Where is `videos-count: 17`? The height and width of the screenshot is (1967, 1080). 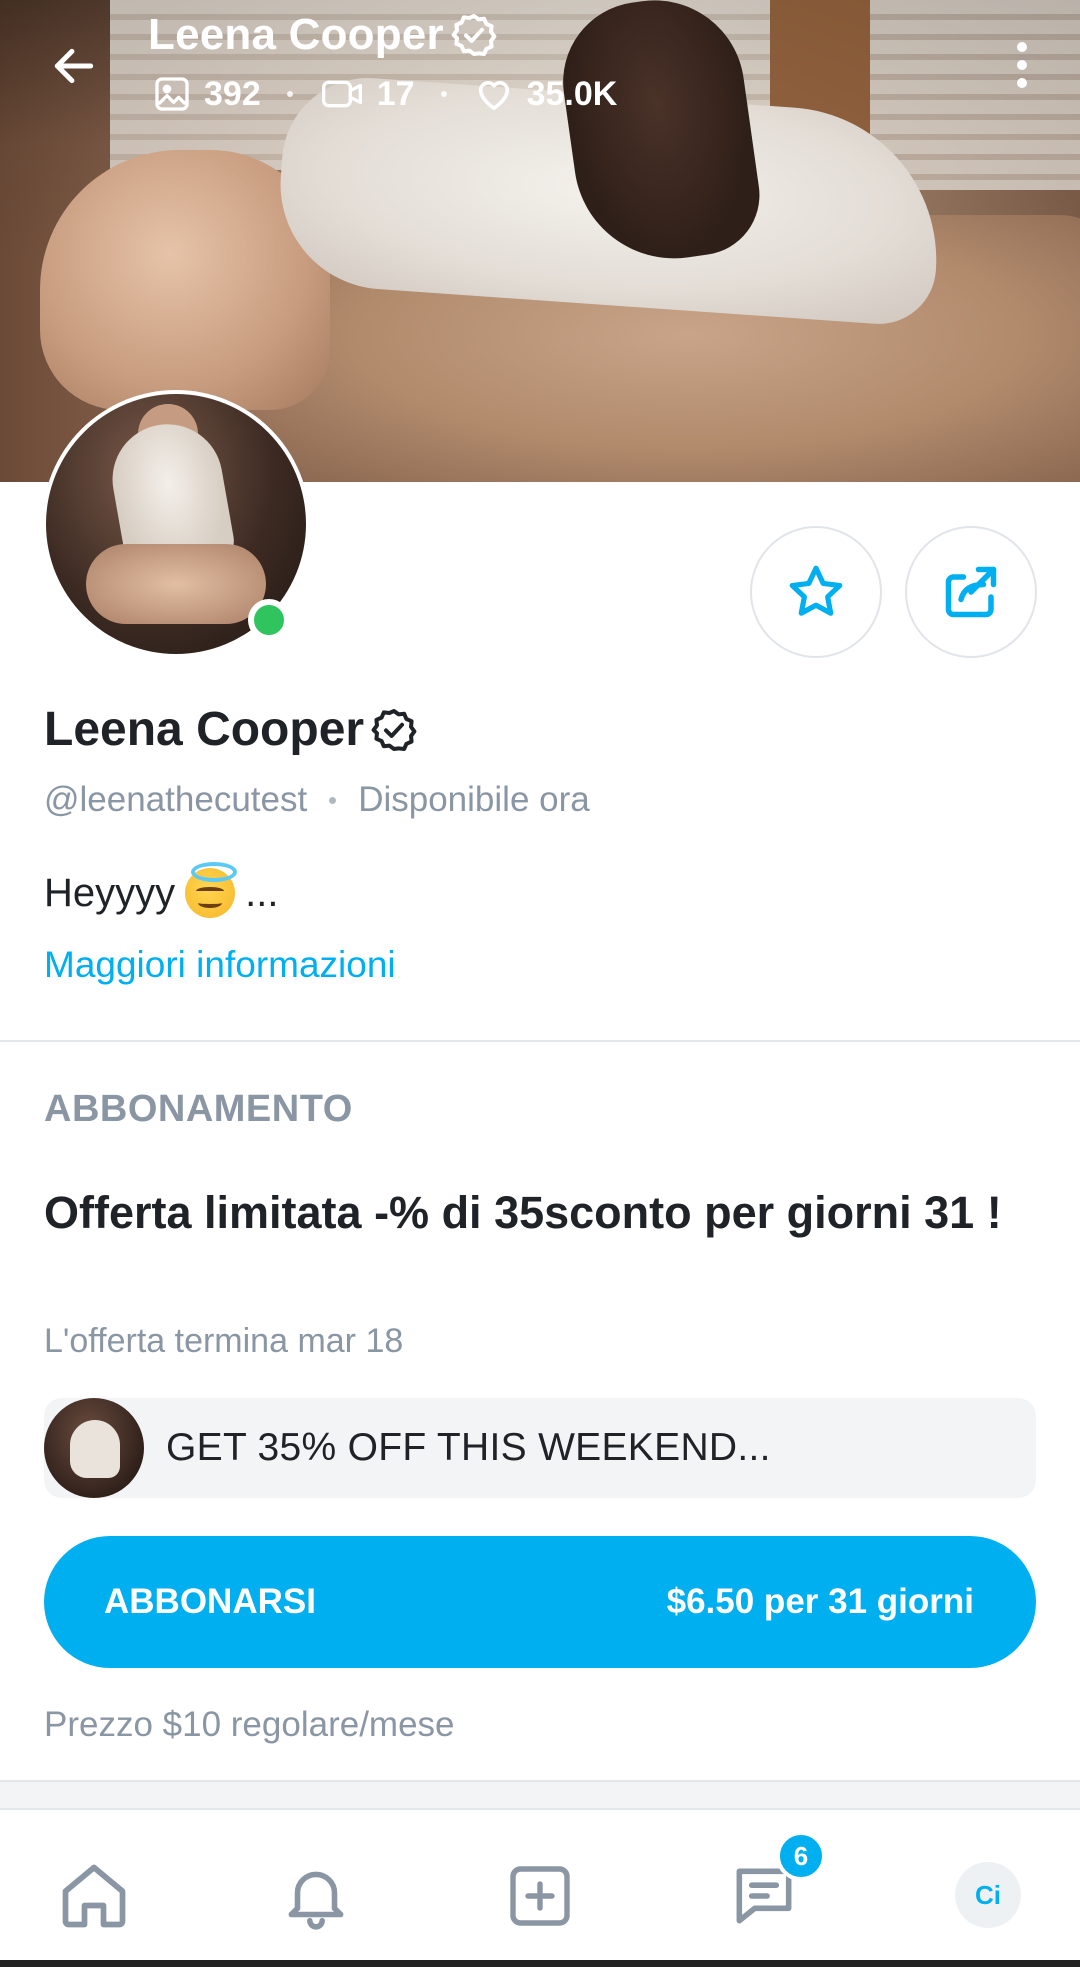
videos-count: 17 is located at coordinates (395, 93).